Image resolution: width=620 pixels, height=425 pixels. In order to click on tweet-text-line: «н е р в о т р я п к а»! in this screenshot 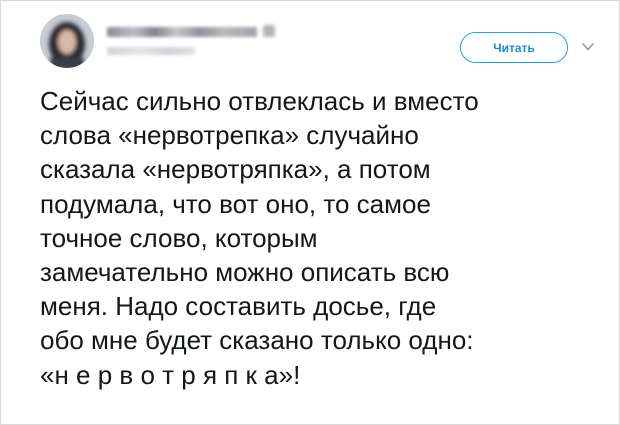, I will do `click(170, 374)`.